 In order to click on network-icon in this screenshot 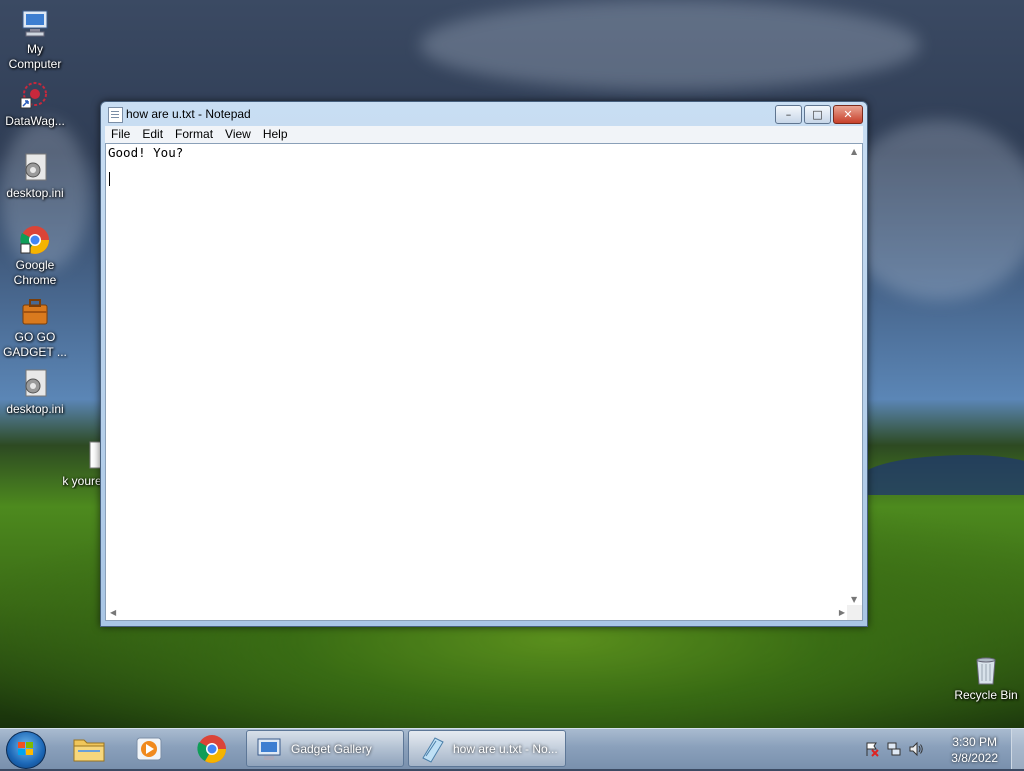, I will do `click(894, 749)`.